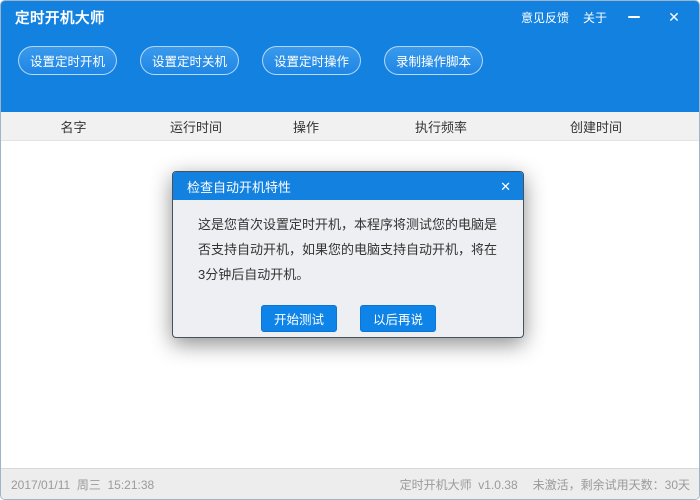  What do you see at coordinates (348, 318) in the screenshot?
I see `dialog-buttons: 开始测试 以后再说` at bounding box center [348, 318].